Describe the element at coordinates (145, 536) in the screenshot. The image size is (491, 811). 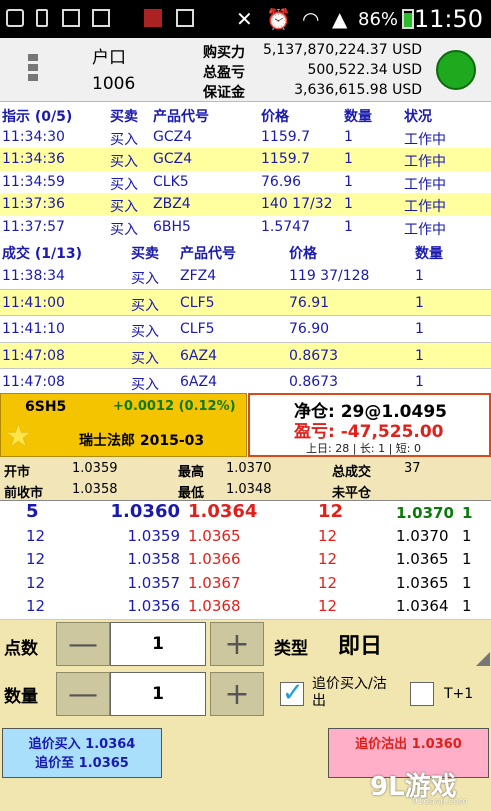
I see `depth-bid: 1.0359` at that location.